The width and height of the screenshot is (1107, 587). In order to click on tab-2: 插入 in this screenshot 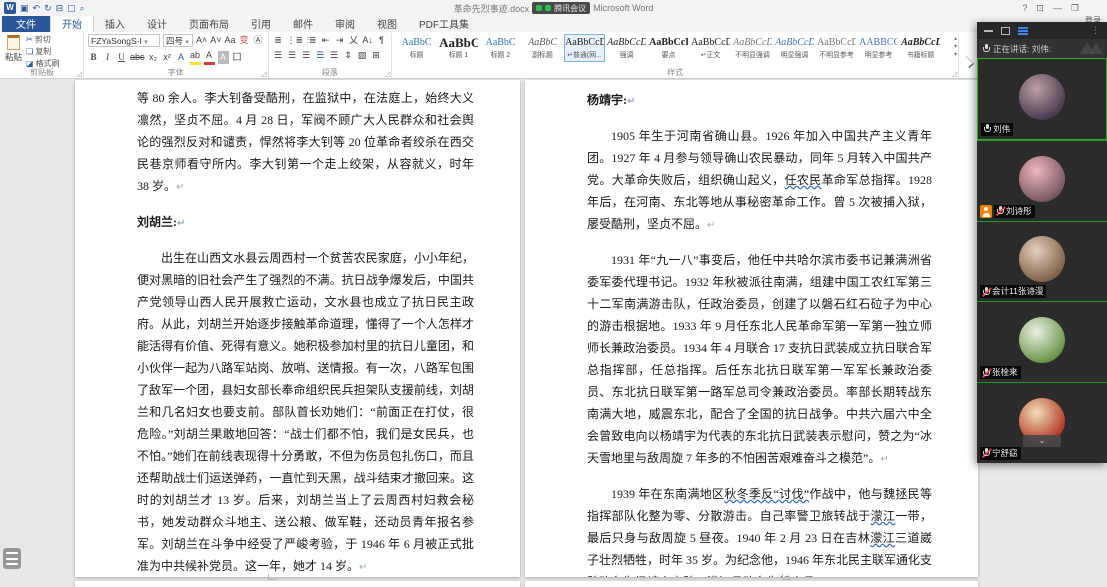, I will do `click(115, 23)`.